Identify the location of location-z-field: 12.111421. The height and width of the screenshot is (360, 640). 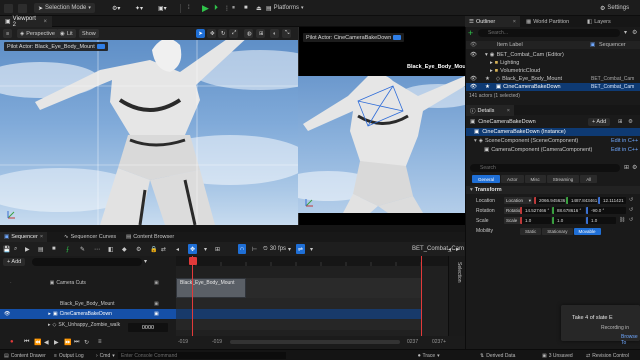
(612, 200).